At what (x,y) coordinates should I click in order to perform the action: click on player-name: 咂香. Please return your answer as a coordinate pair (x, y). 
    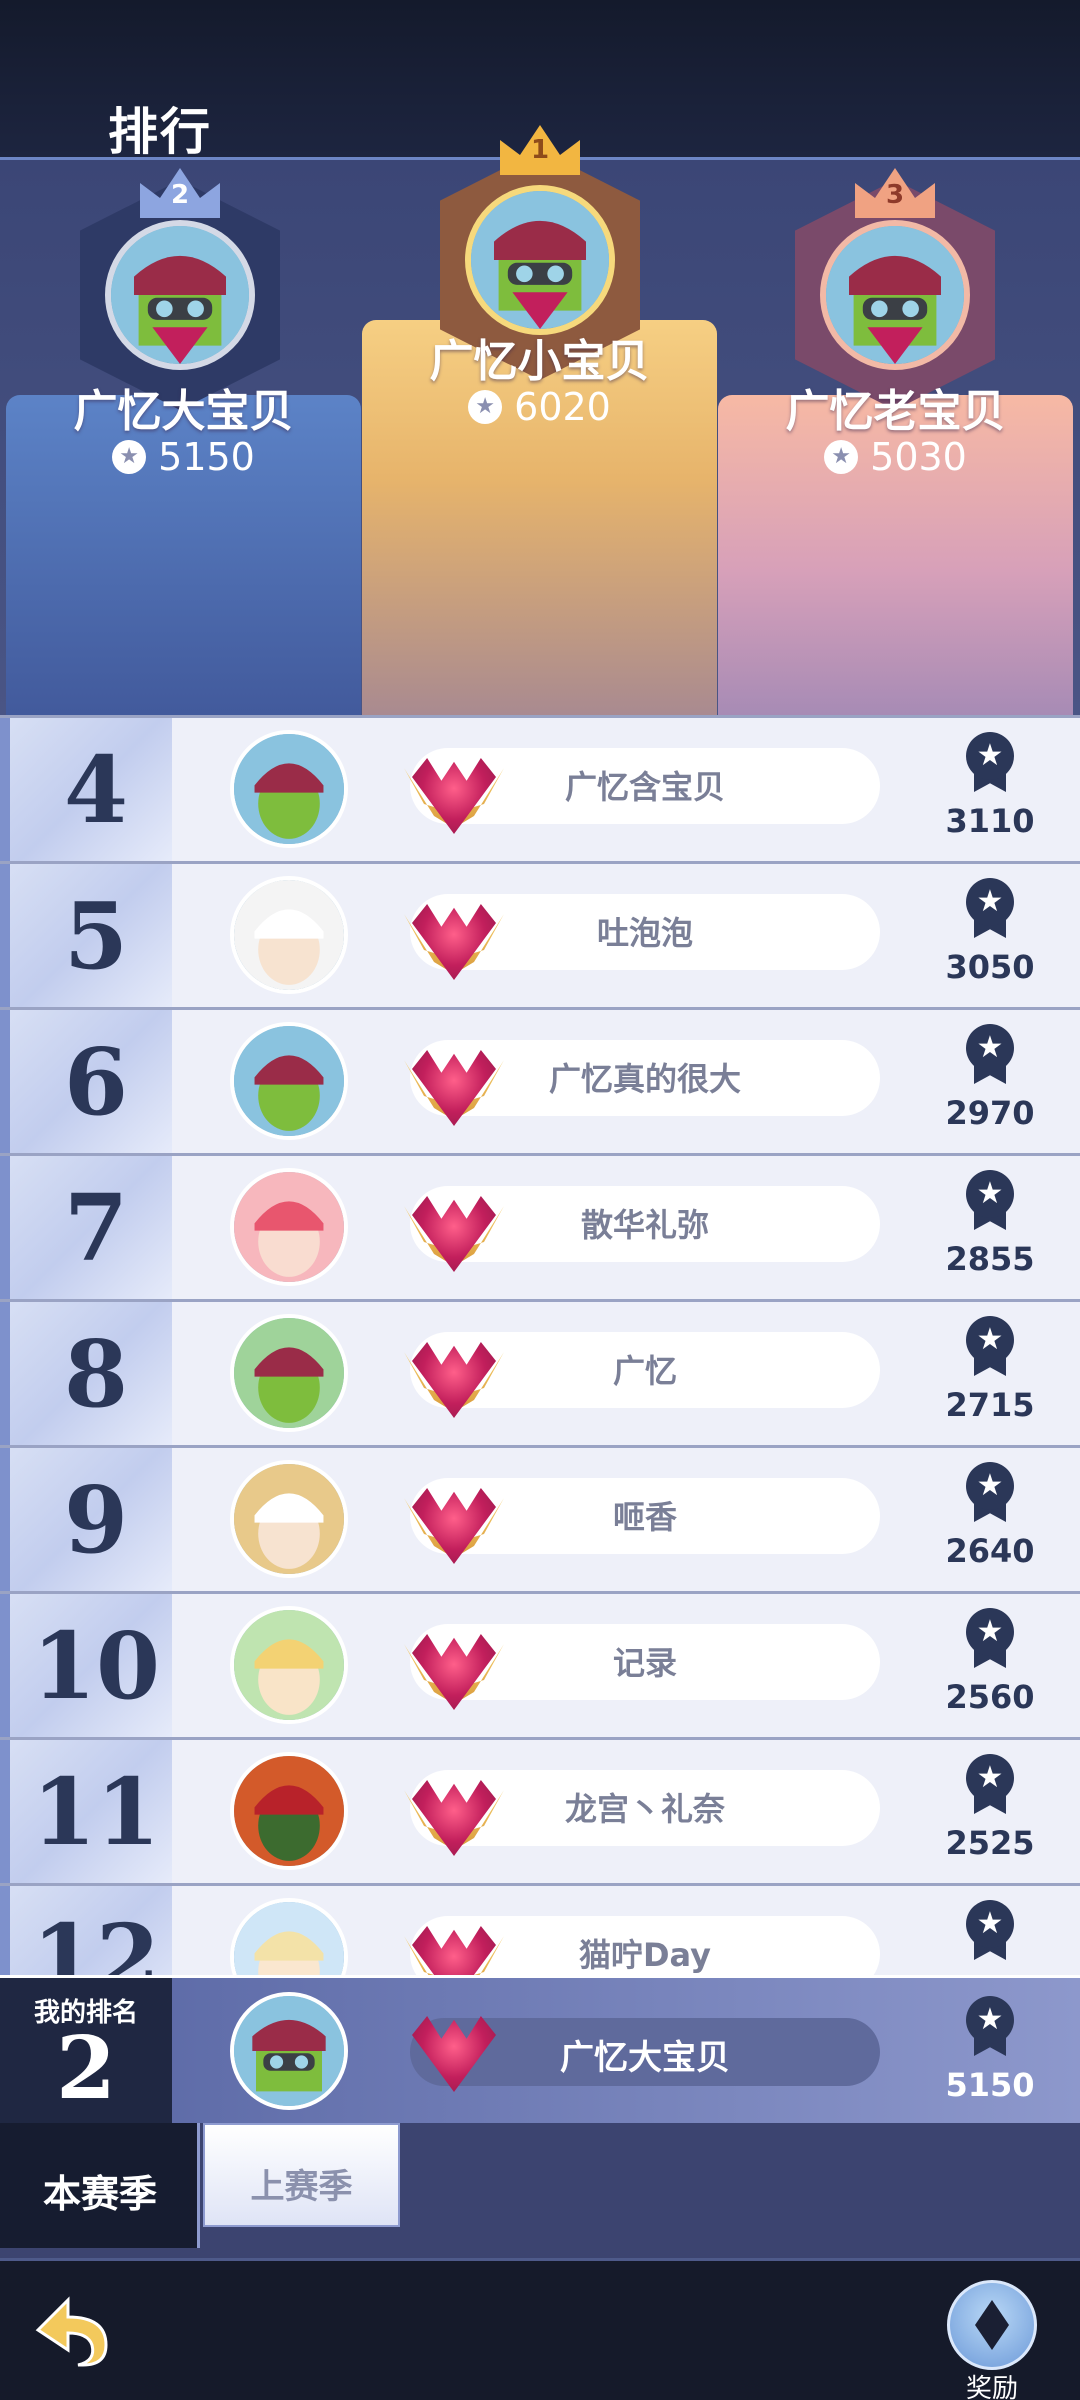
    Looking at the image, I should click on (644, 1517).